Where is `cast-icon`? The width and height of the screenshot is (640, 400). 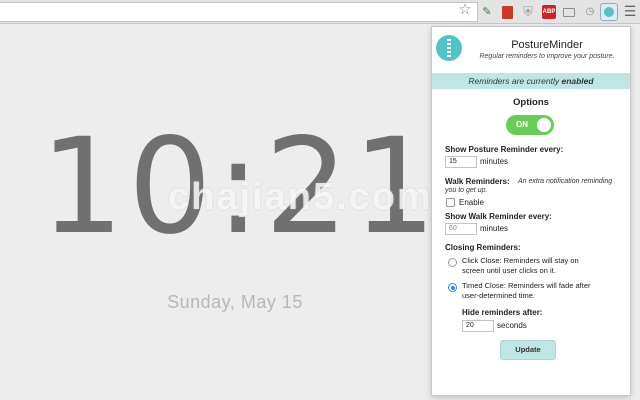 cast-icon is located at coordinates (569, 12).